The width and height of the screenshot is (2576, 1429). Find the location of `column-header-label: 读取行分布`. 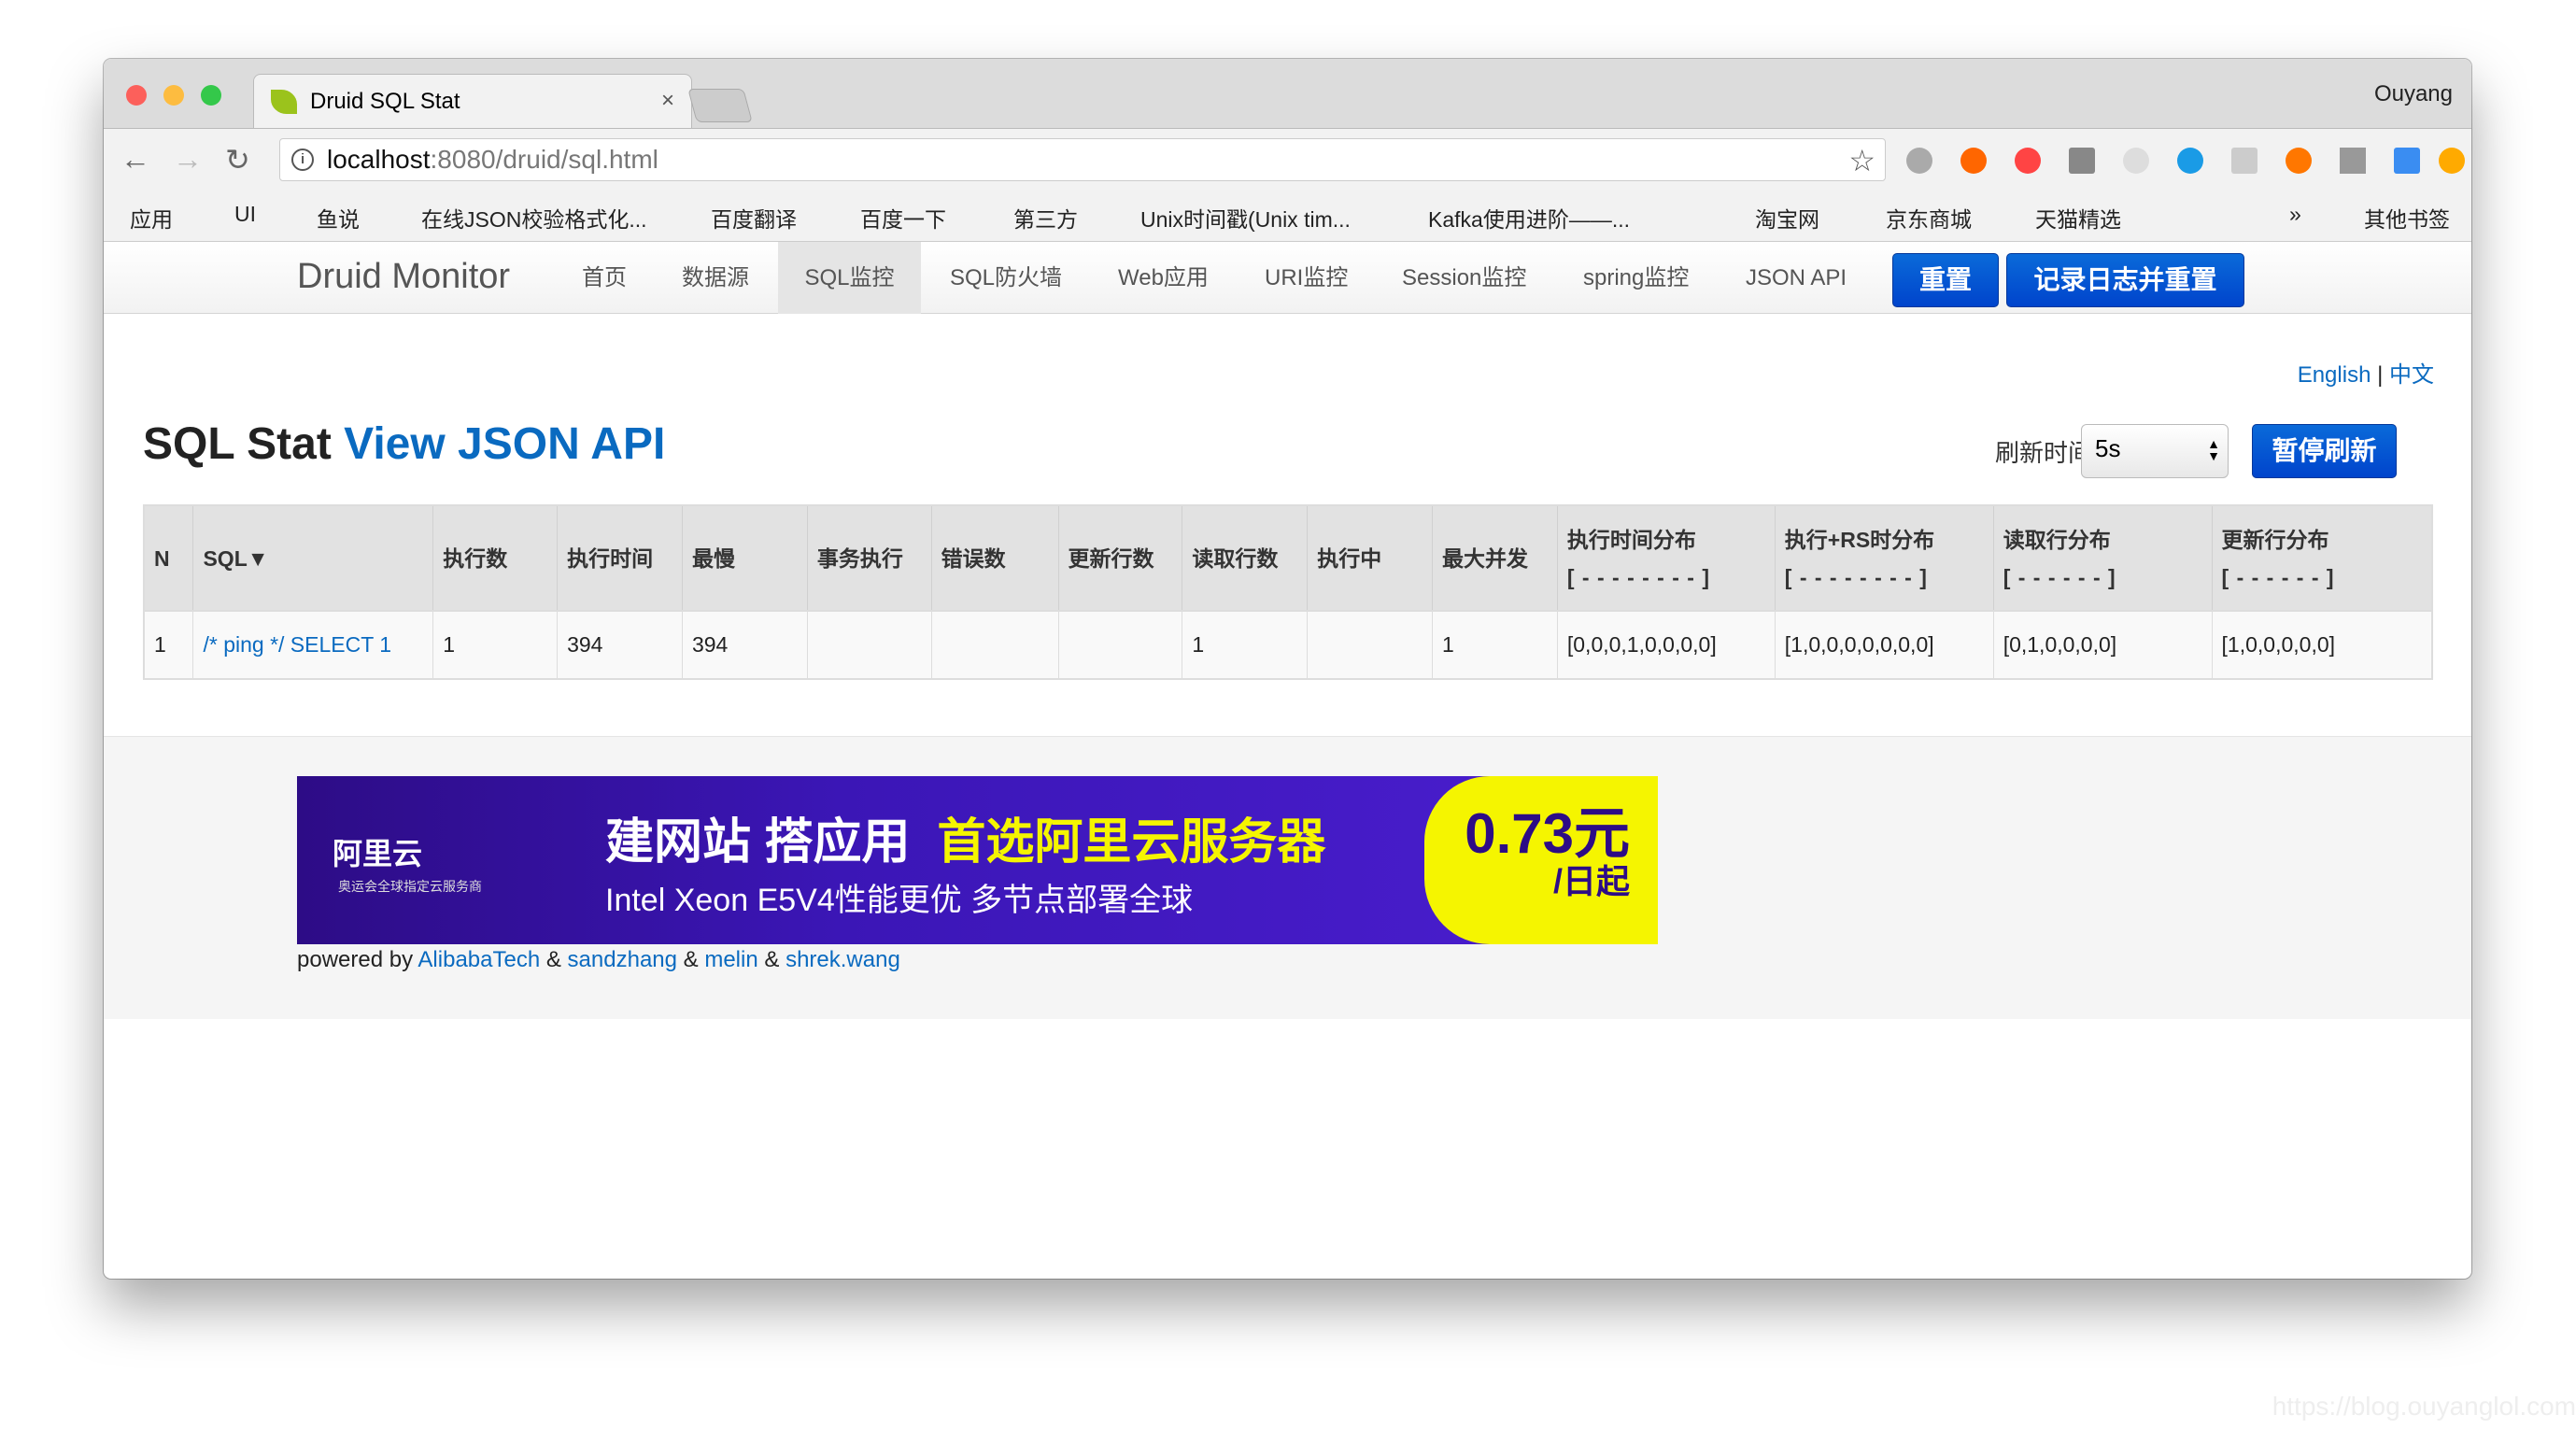

column-header-label: 读取行分布 is located at coordinates (2057, 539).